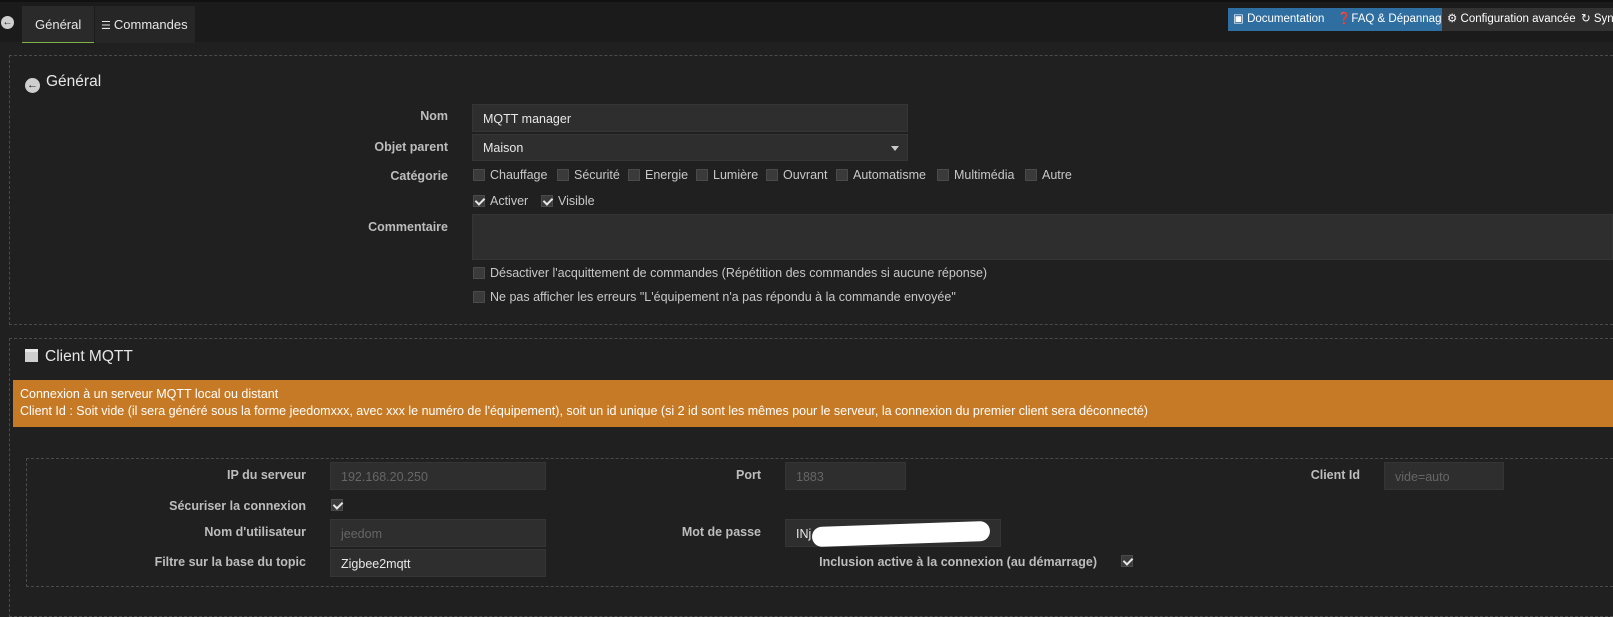 This screenshot has height=617, width=1613. I want to click on category-label-ouvrant: Ouvrant, so click(805, 175).